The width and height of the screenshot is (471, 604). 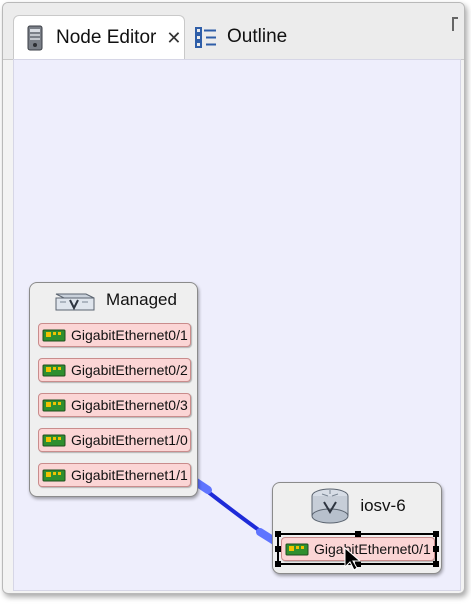 I want to click on node-title: iosv-6, so click(x=383, y=505).